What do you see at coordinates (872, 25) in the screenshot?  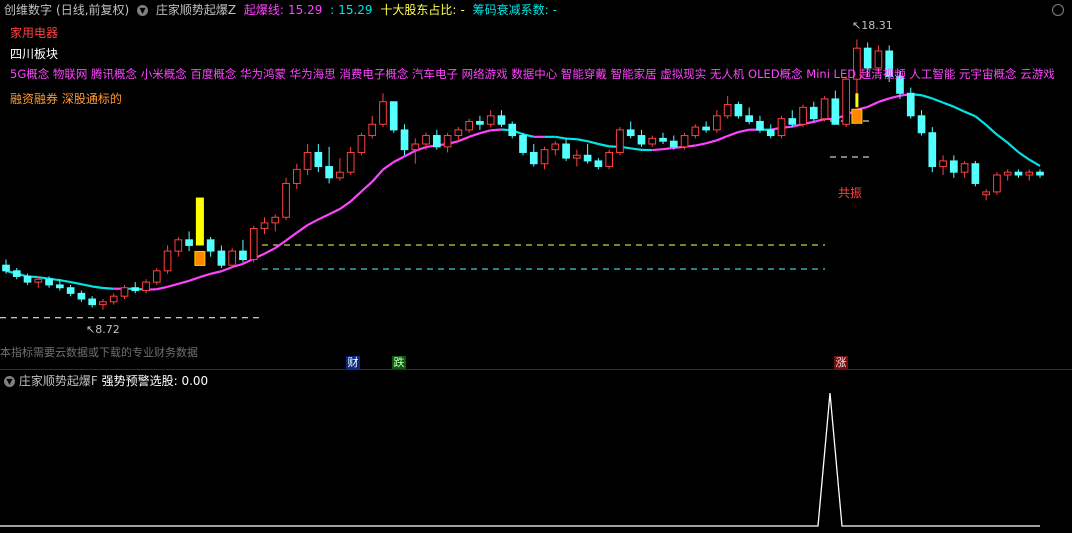 I see `high-price-label: ↖18.31` at bounding box center [872, 25].